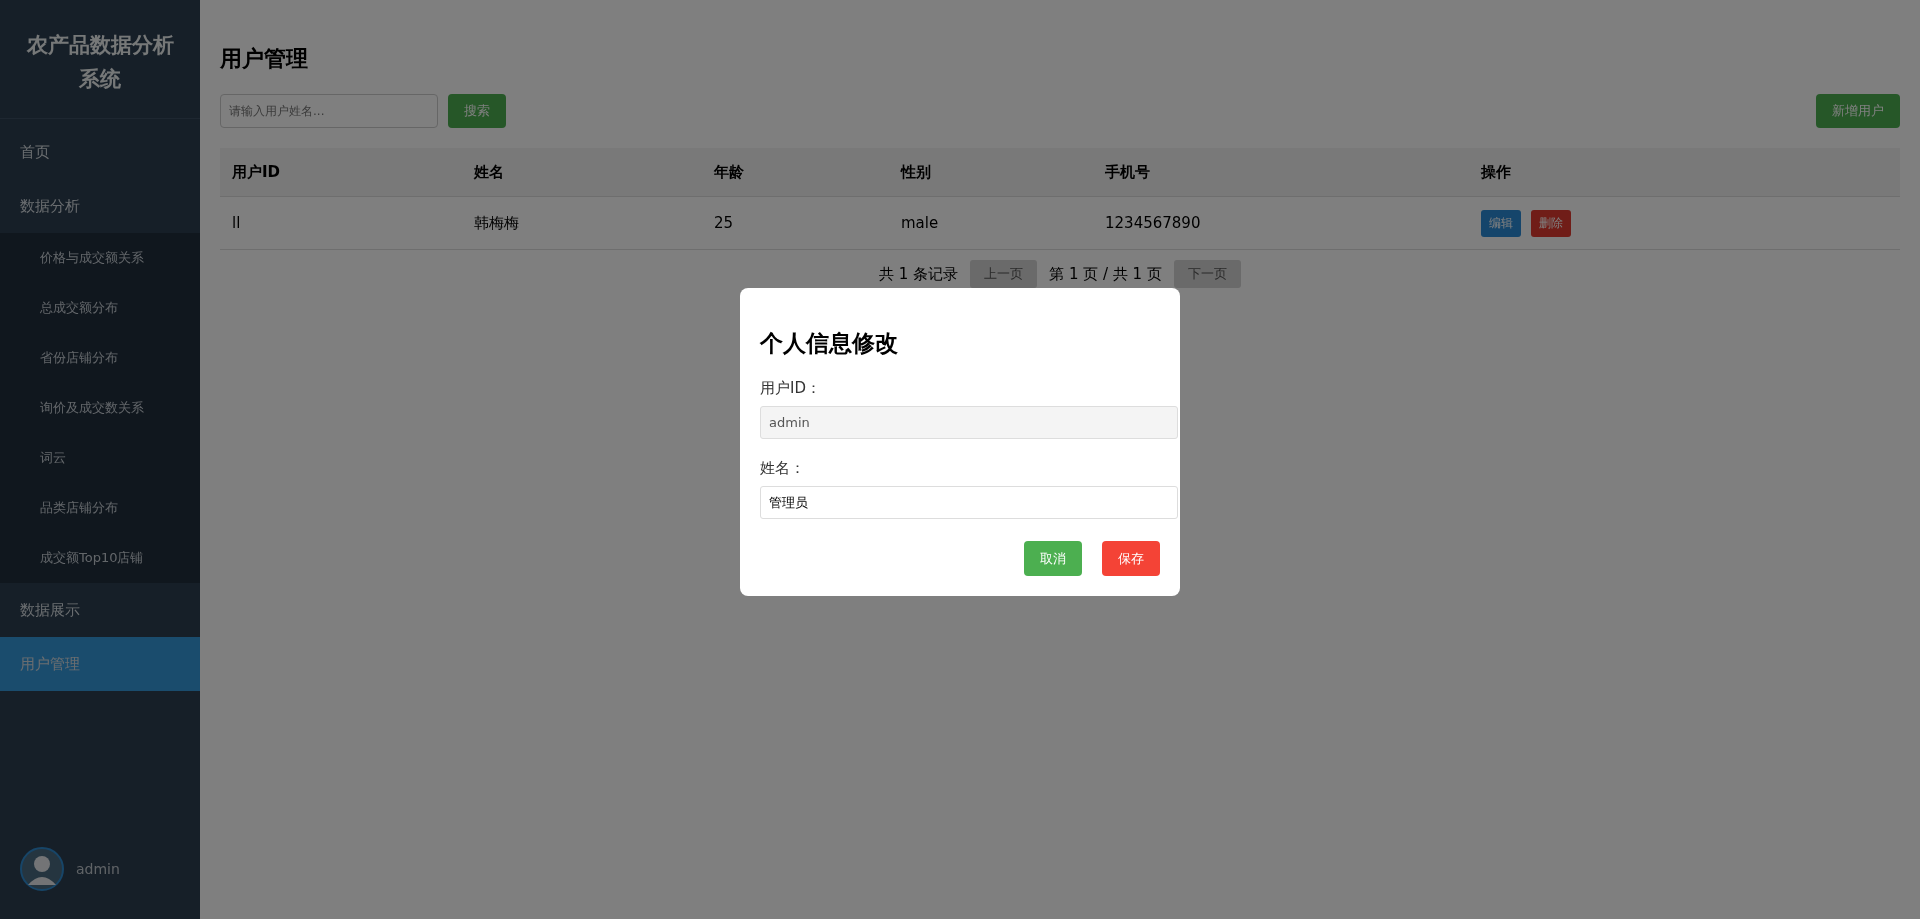  Describe the element at coordinates (919, 274) in the screenshot. I see `record-count: 共 1 条记录` at that location.